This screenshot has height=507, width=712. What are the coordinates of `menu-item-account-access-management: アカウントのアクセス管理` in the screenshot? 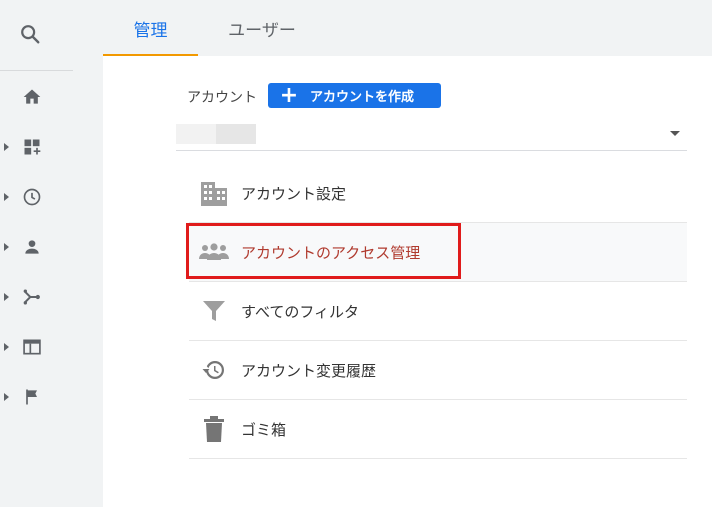 It's located at (438, 252).